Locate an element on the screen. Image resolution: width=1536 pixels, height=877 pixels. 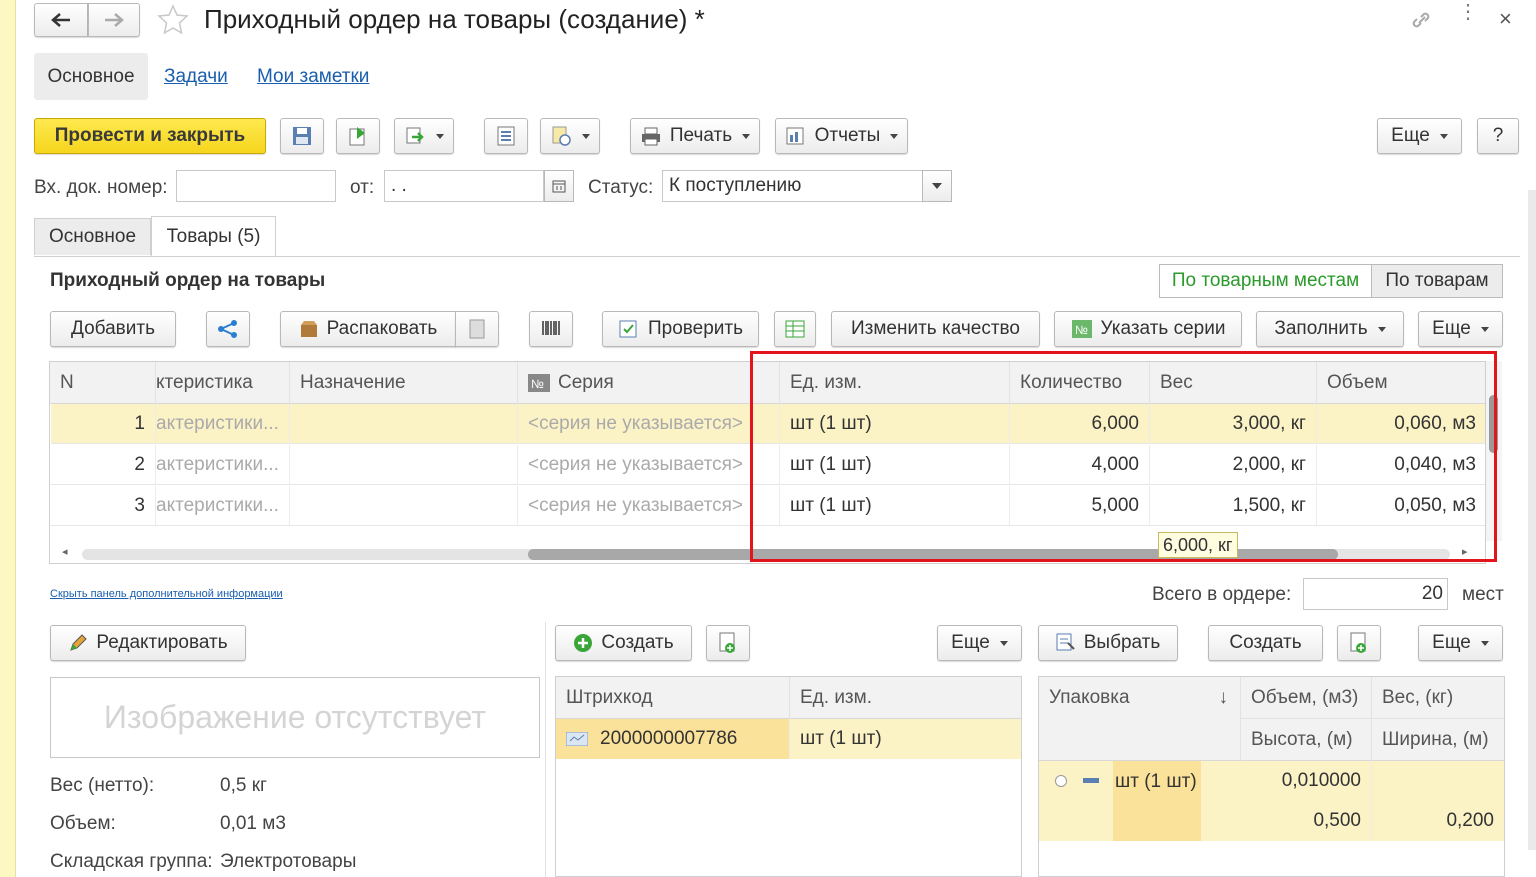
nav-tab-main: Основное is located at coordinates (91, 76).